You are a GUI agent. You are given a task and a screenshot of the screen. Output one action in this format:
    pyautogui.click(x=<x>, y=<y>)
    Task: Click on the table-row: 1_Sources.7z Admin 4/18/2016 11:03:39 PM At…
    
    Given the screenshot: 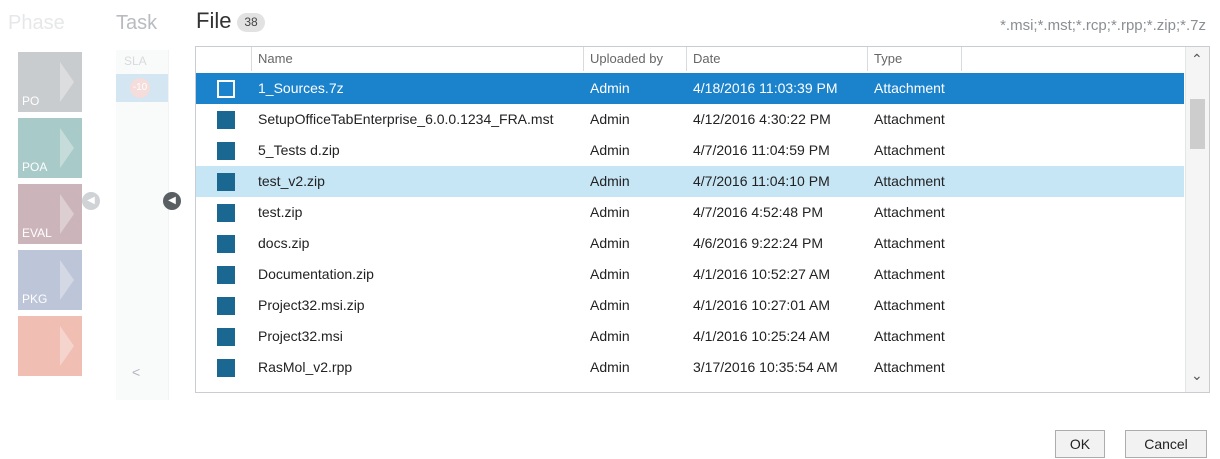 What is the action you would take?
    pyautogui.click(x=690, y=88)
    